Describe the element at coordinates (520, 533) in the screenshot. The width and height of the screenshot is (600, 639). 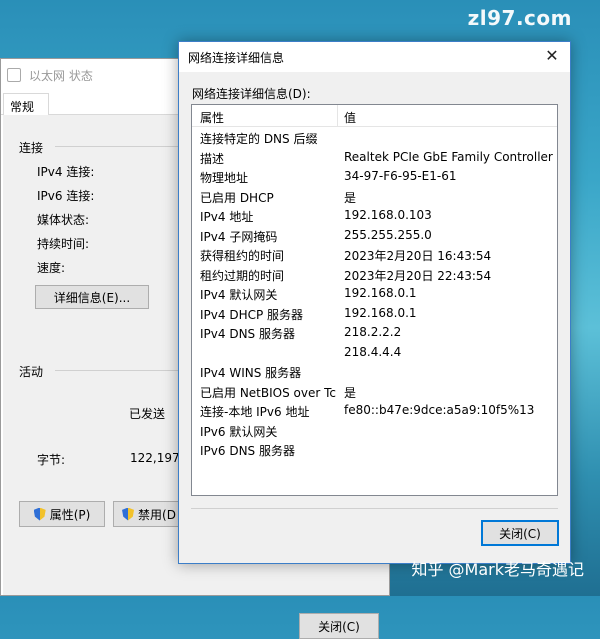
I see `dialog-close-button: 关闭(C)` at that location.